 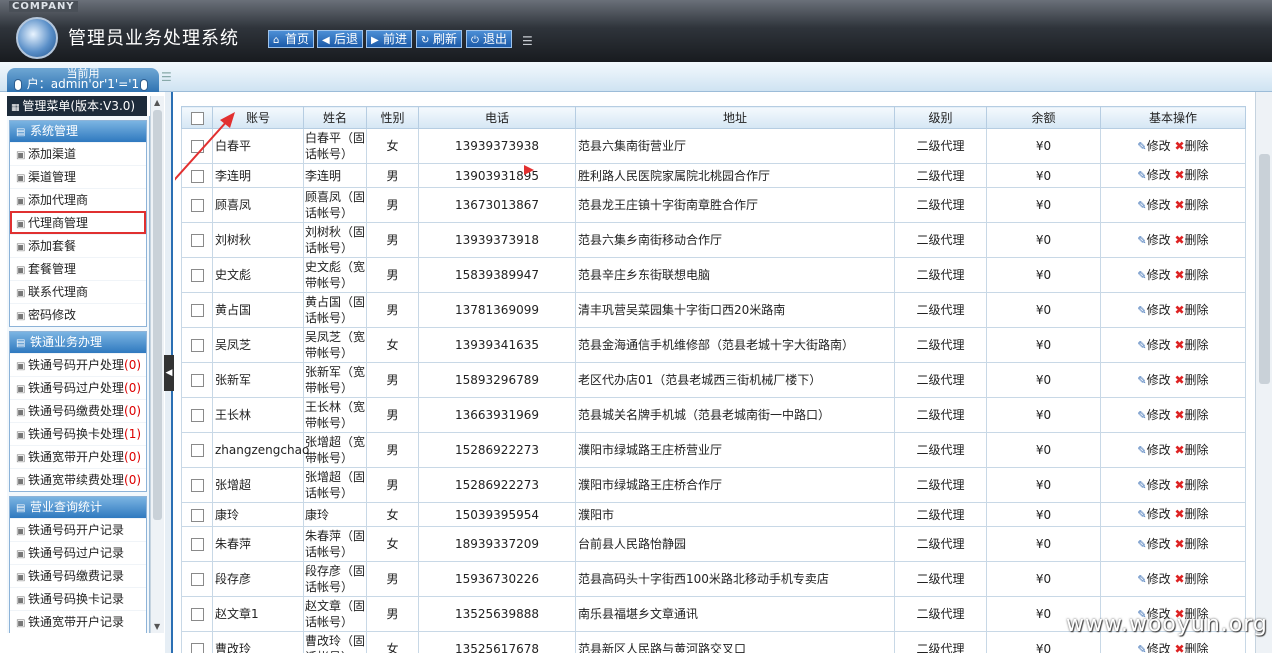 What do you see at coordinates (389, 39) in the screenshot?
I see `forward-button: ▶ 前进` at bounding box center [389, 39].